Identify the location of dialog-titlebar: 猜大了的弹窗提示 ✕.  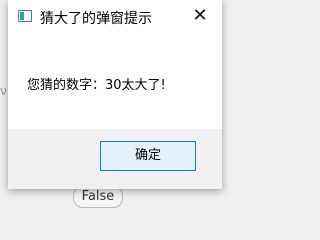
(115, 17).